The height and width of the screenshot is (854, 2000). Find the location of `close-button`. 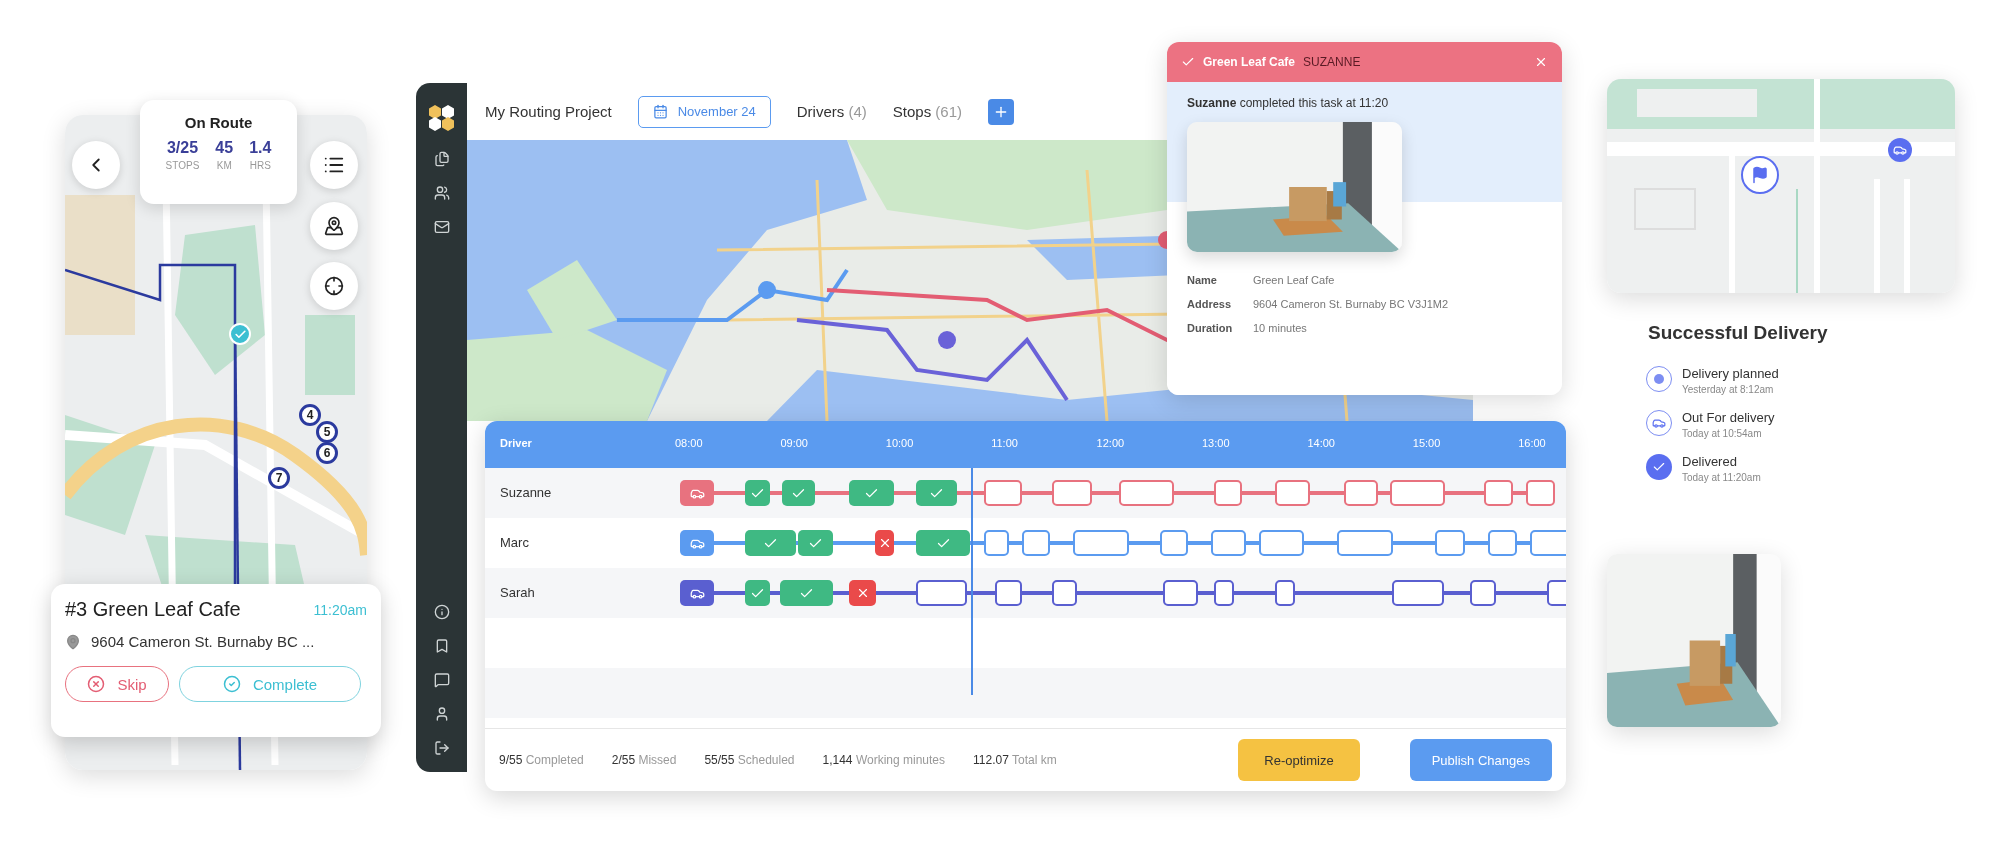

close-button is located at coordinates (1541, 62).